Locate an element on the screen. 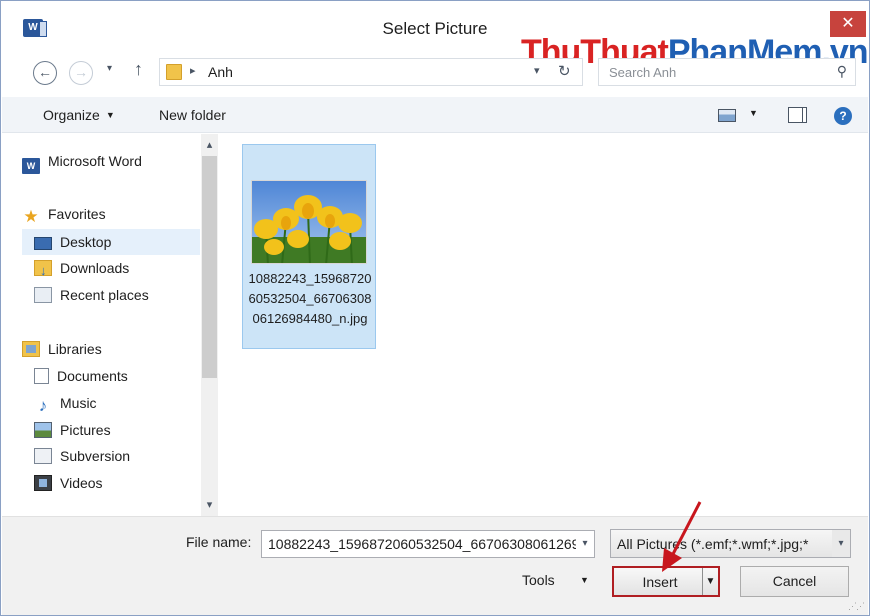 This screenshot has height=616, width=870. search-icon: ⚲ is located at coordinates (842, 71).